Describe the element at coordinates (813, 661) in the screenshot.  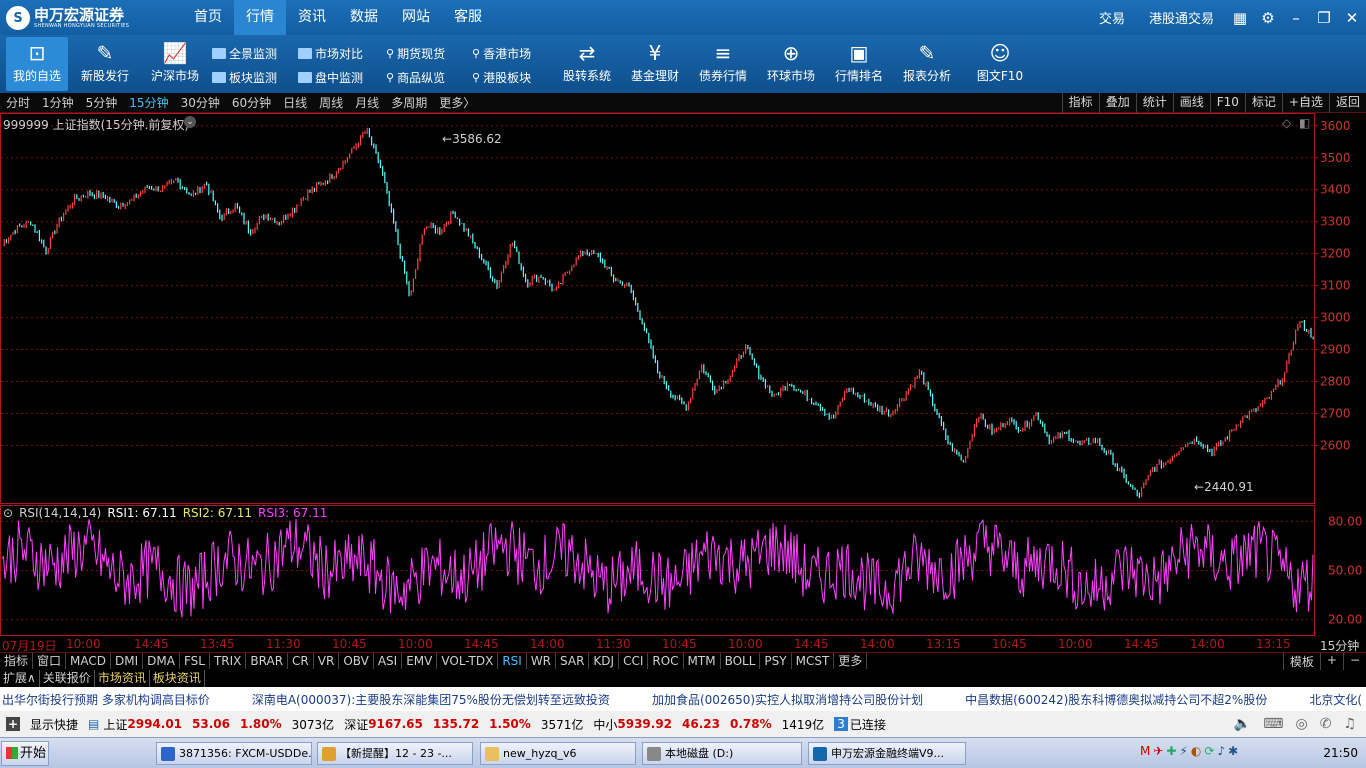
I see `indicator-23: MCST` at that location.